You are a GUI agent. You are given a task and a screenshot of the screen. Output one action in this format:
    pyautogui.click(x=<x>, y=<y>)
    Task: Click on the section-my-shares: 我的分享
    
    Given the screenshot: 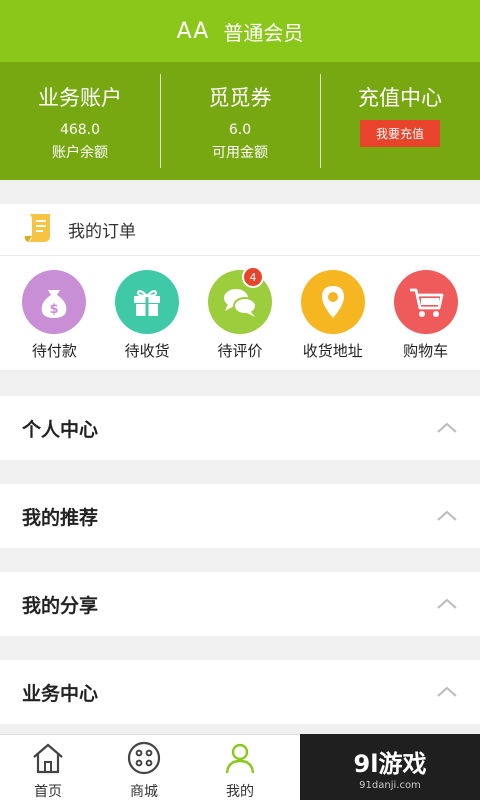 What is the action you would take?
    pyautogui.click(x=240, y=604)
    